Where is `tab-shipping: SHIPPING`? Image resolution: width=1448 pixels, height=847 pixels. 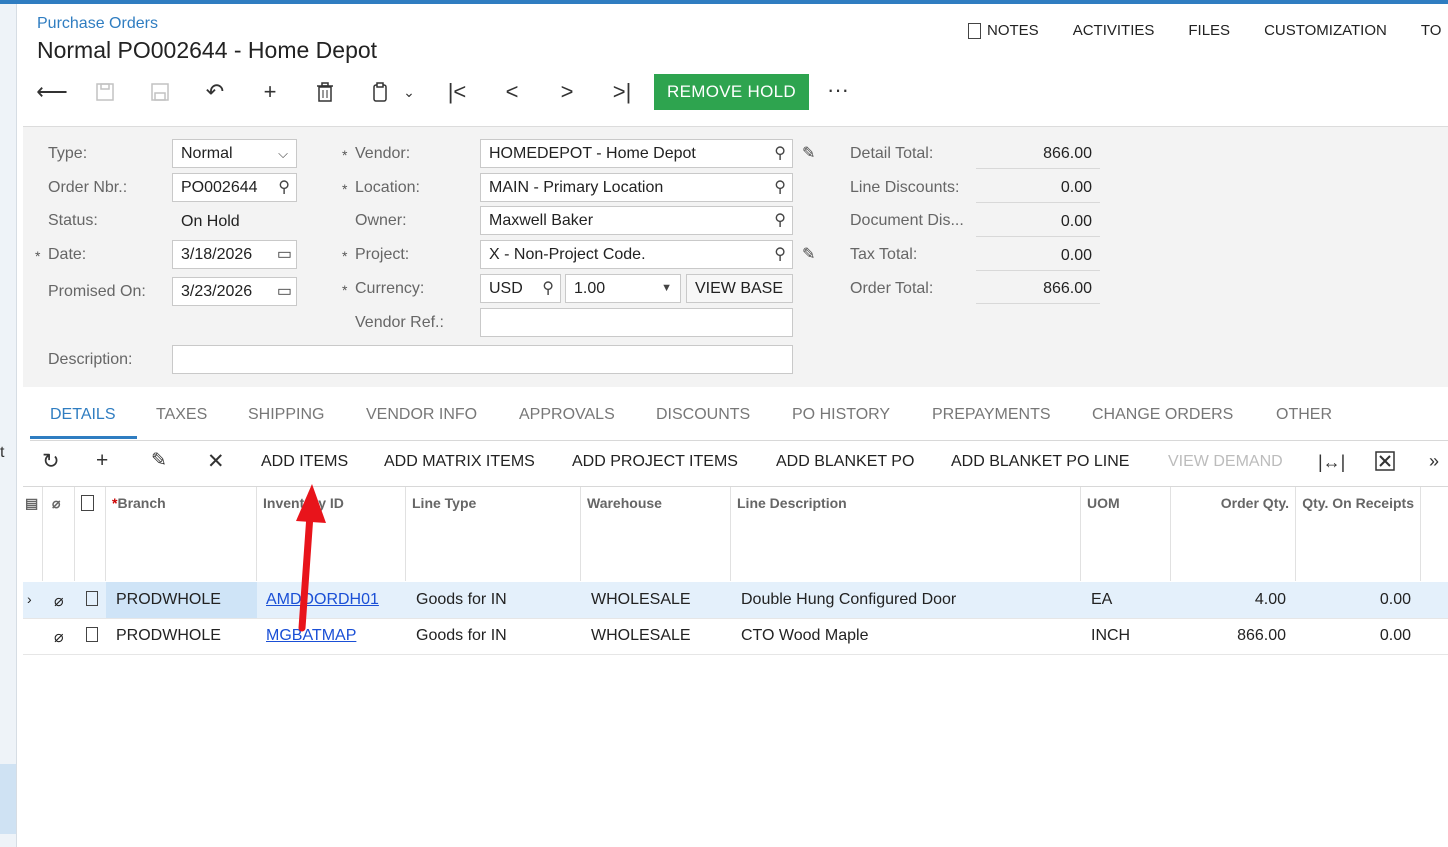
tab-shipping: SHIPPING is located at coordinates (286, 415).